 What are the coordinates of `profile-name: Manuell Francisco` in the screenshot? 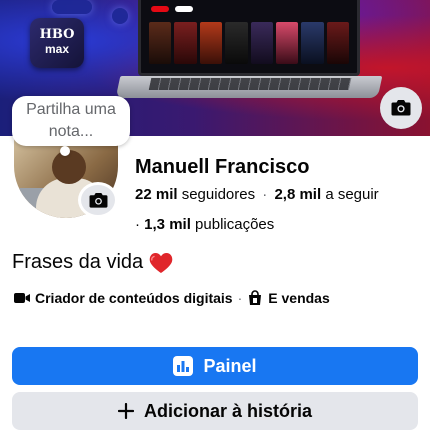 It's located at (222, 167).